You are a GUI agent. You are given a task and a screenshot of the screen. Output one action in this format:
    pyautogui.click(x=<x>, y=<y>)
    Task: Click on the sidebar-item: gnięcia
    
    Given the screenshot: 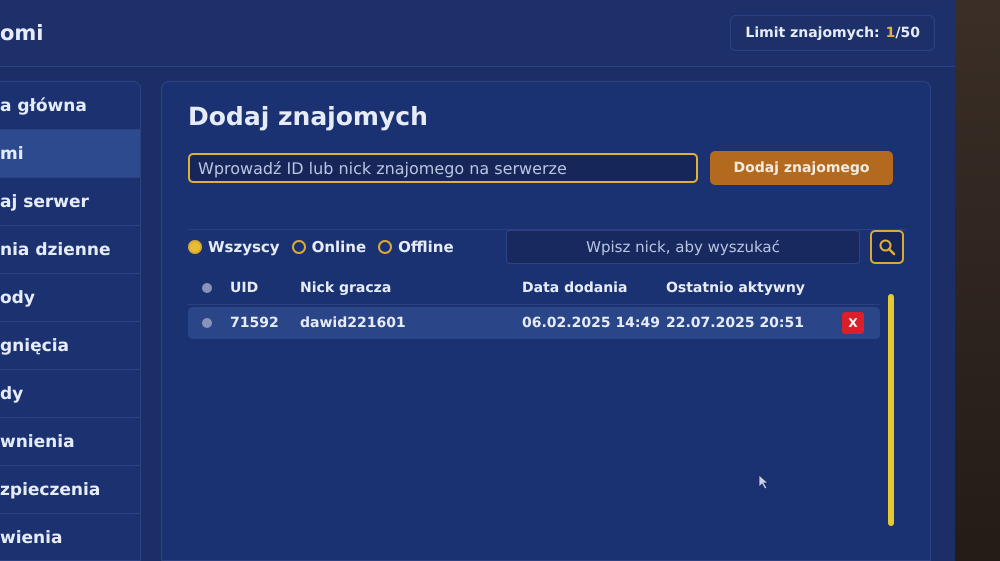 What is the action you would take?
    pyautogui.click(x=70, y=346)
    